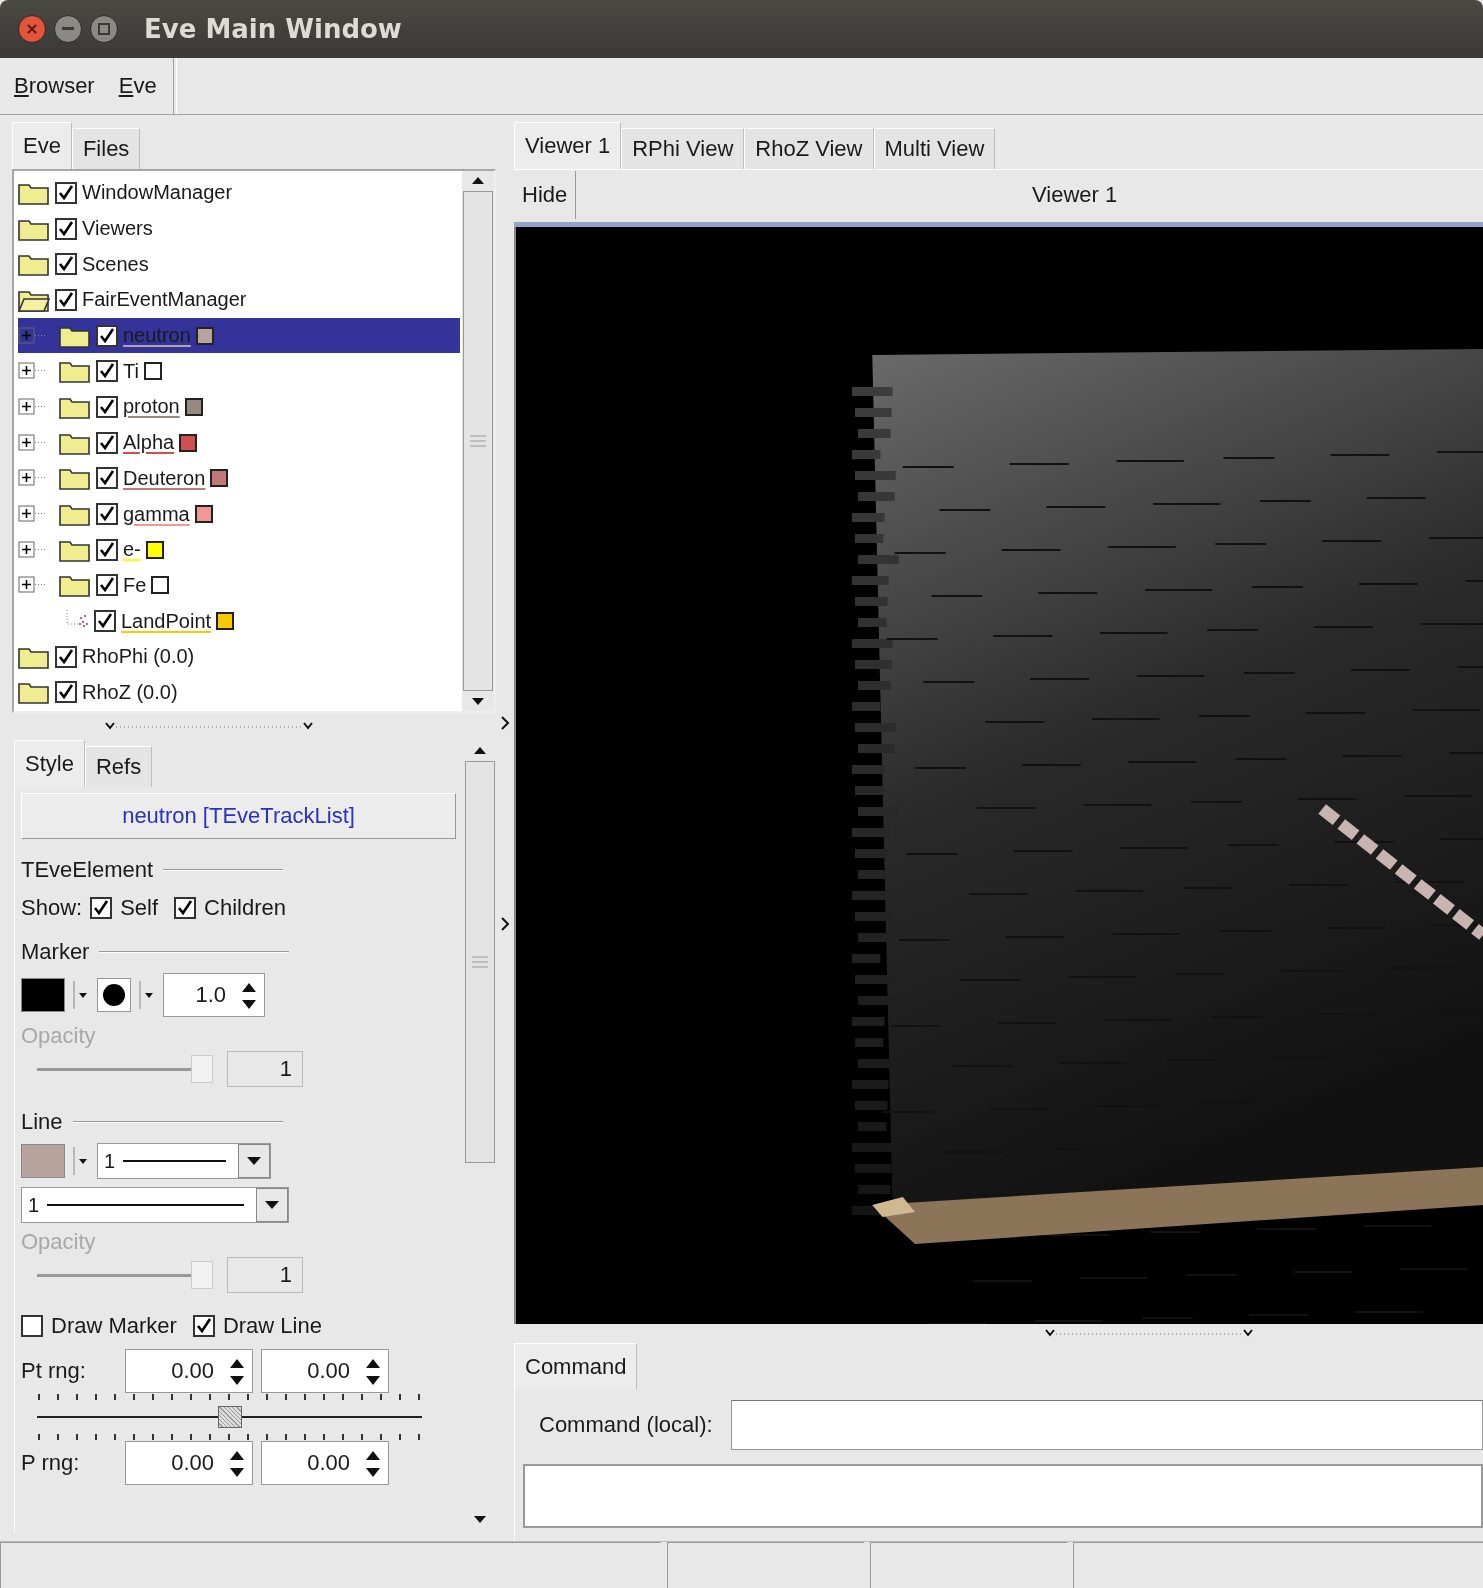  I want to click on tab: Style, so click(49, 763).